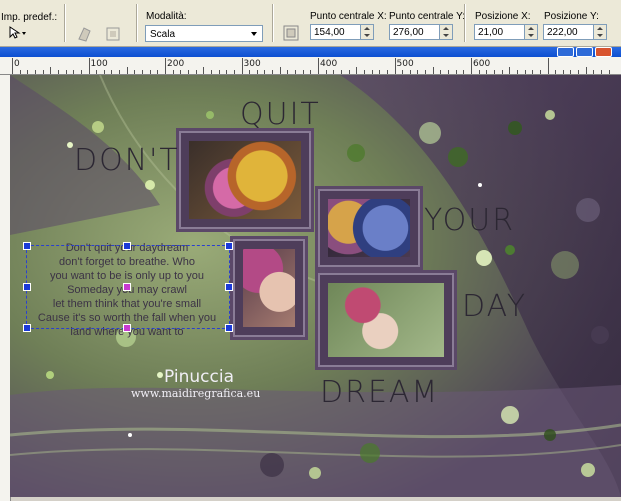  I want to click on center-x-spinner, so click(367, 32).